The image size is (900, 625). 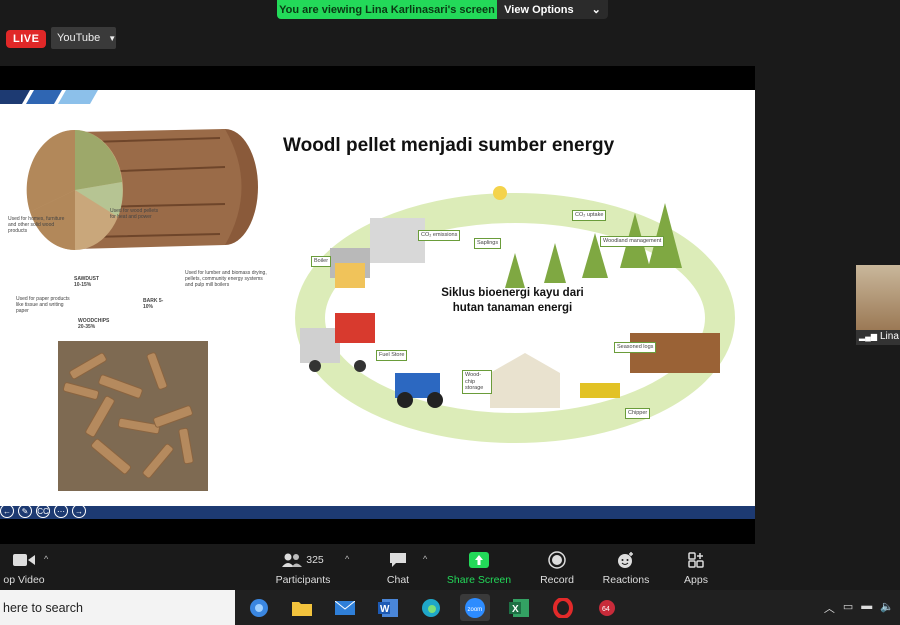 I want to click on label-bark: BARK 5-10%, so click(x=153, y=304).